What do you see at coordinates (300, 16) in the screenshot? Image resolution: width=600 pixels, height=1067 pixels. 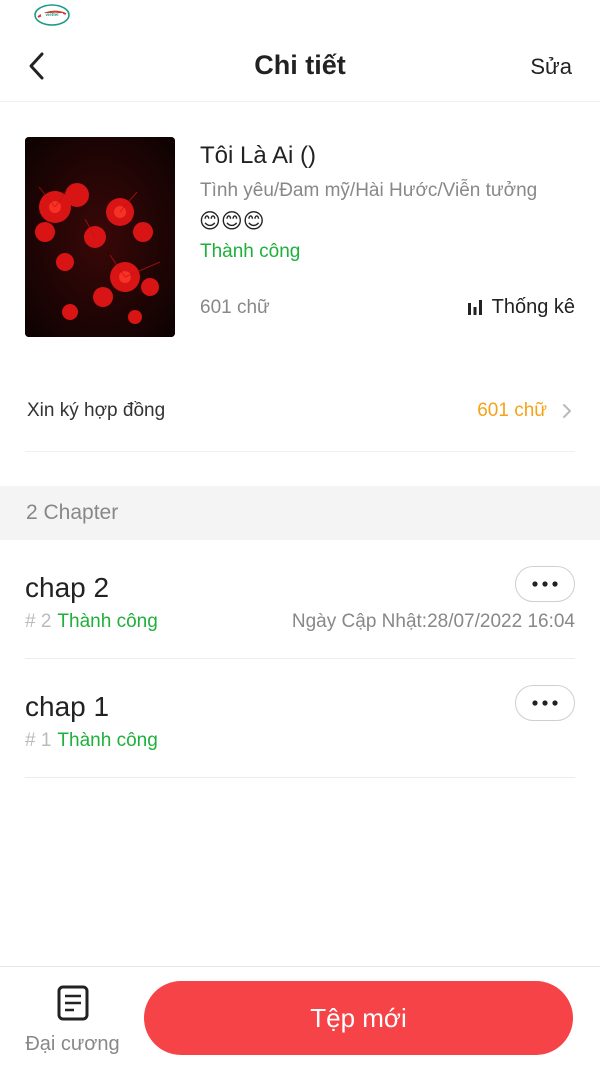 I see `status-bar: viettel` at bounding box center [300, 16].